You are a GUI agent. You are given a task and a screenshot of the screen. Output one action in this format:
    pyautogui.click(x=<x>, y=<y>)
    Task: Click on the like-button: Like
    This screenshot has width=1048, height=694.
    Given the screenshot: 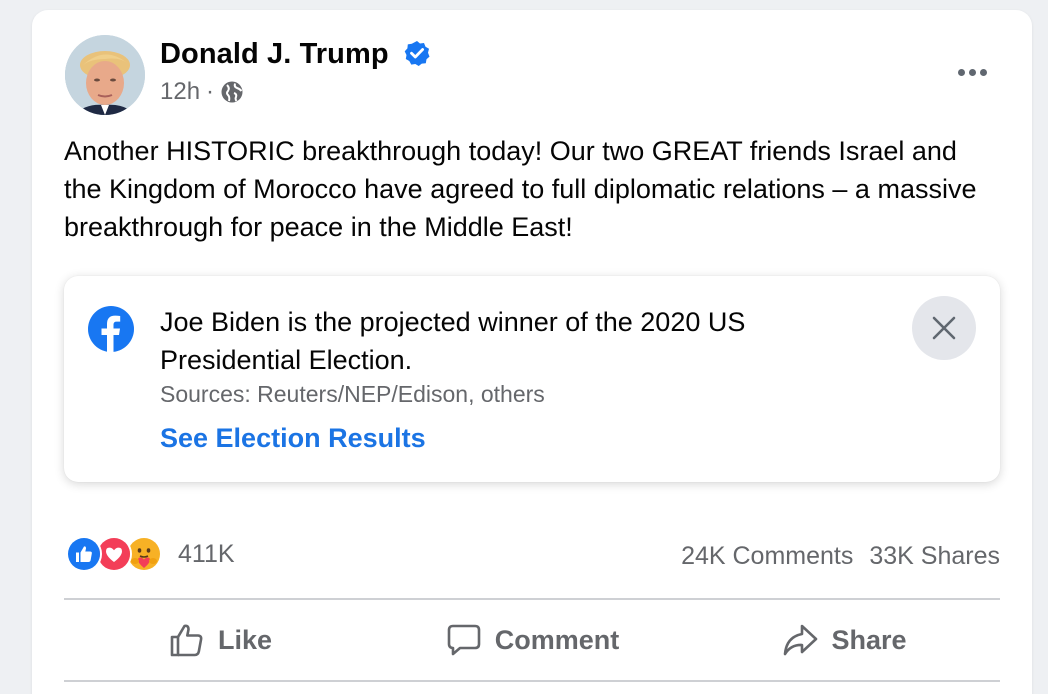 What is the action you would take?
    pyautogui.click(x=220, y=640)
    